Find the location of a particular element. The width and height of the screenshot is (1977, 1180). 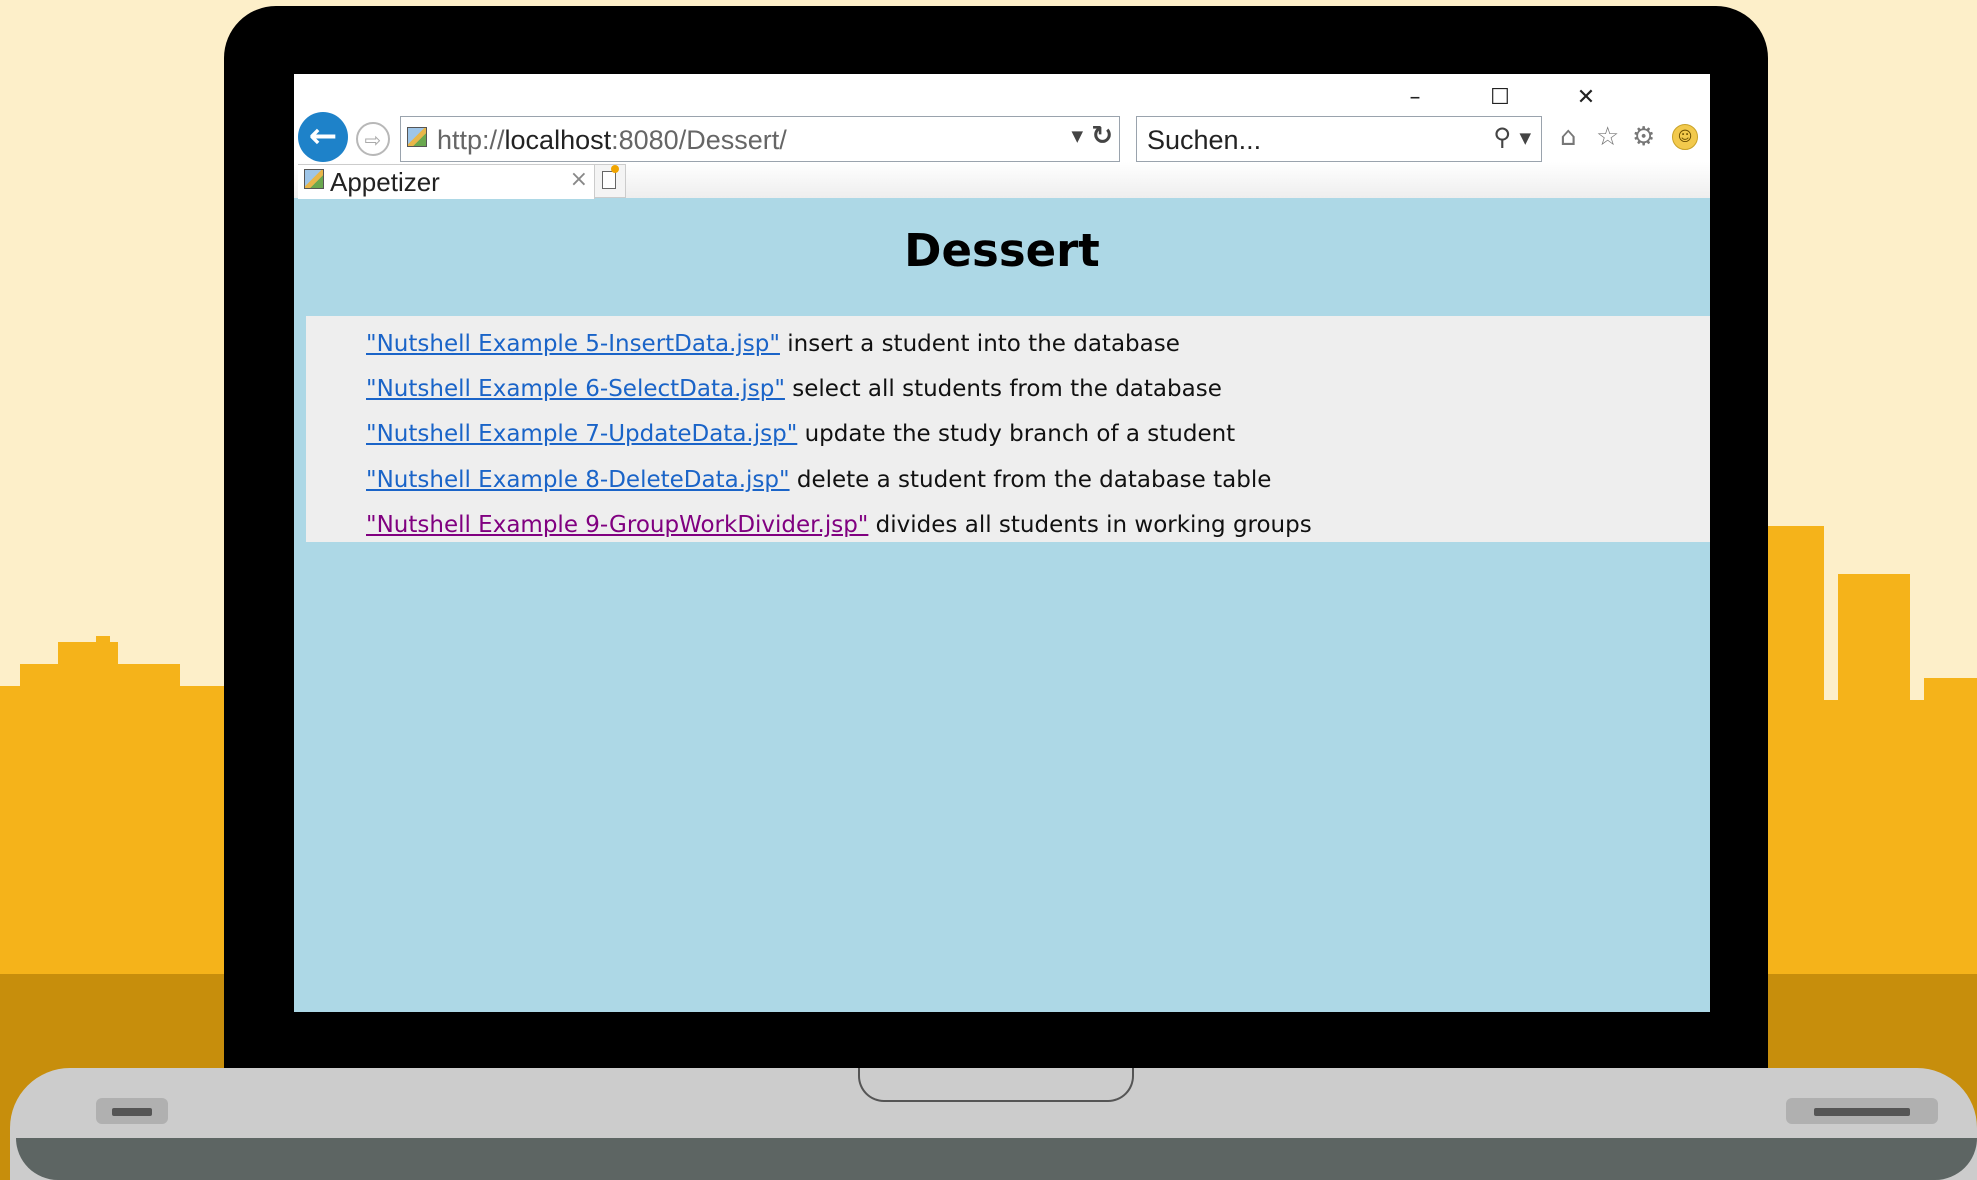

close-button: ✕ is located at coordinates (1586, 98).